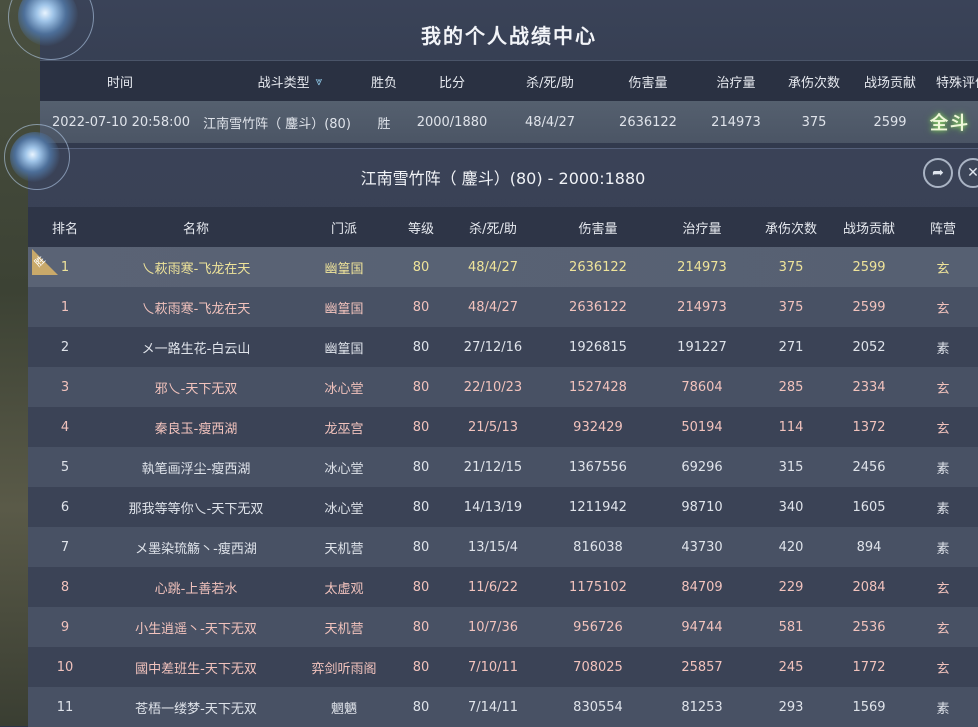 The height and width of the screenshot is (727, 978). What do you see at coordinates (598, 467) in the screenshot?
I see `row-damage: 1367556` at bounding box center [598, 467].